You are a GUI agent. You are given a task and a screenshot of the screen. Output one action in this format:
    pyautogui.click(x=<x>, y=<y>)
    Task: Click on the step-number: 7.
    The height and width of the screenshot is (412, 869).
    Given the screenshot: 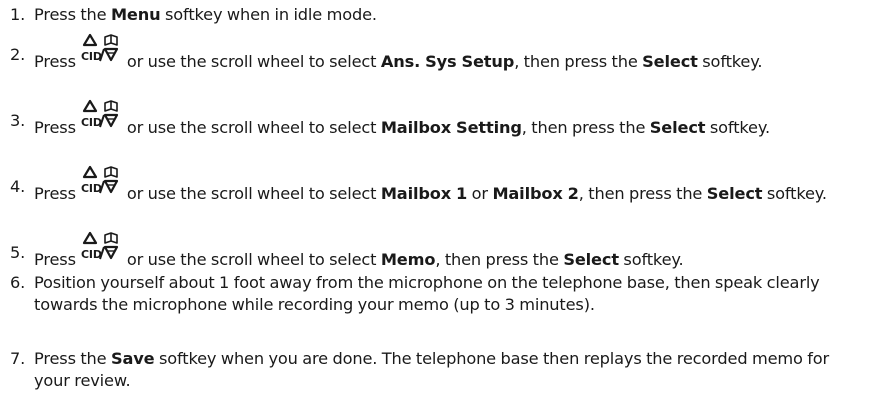 What is the action you would take?
    pyautogui.click(x=18, y=358)
    